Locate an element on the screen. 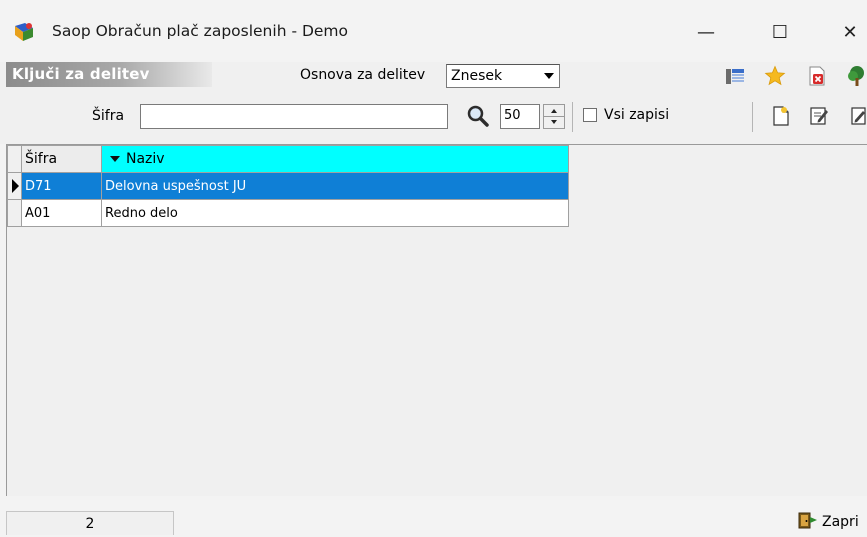  sifra-search-input is located at coordinates (294, 116).